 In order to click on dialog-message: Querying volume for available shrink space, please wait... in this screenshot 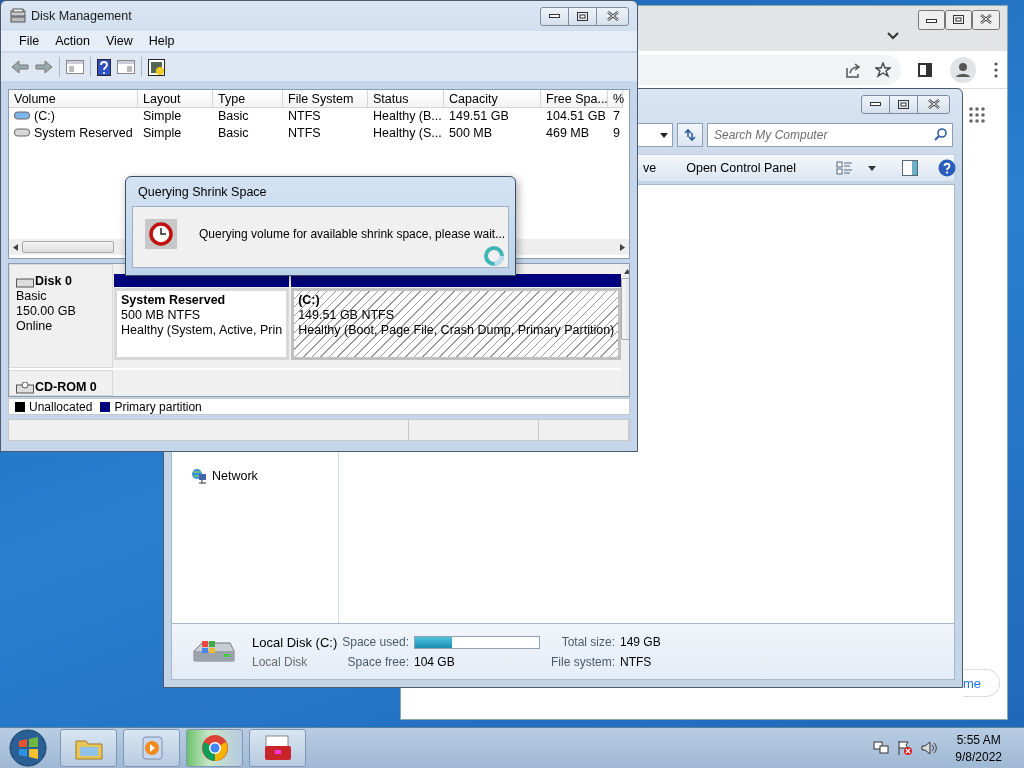, I will do `click(352, 234)`.